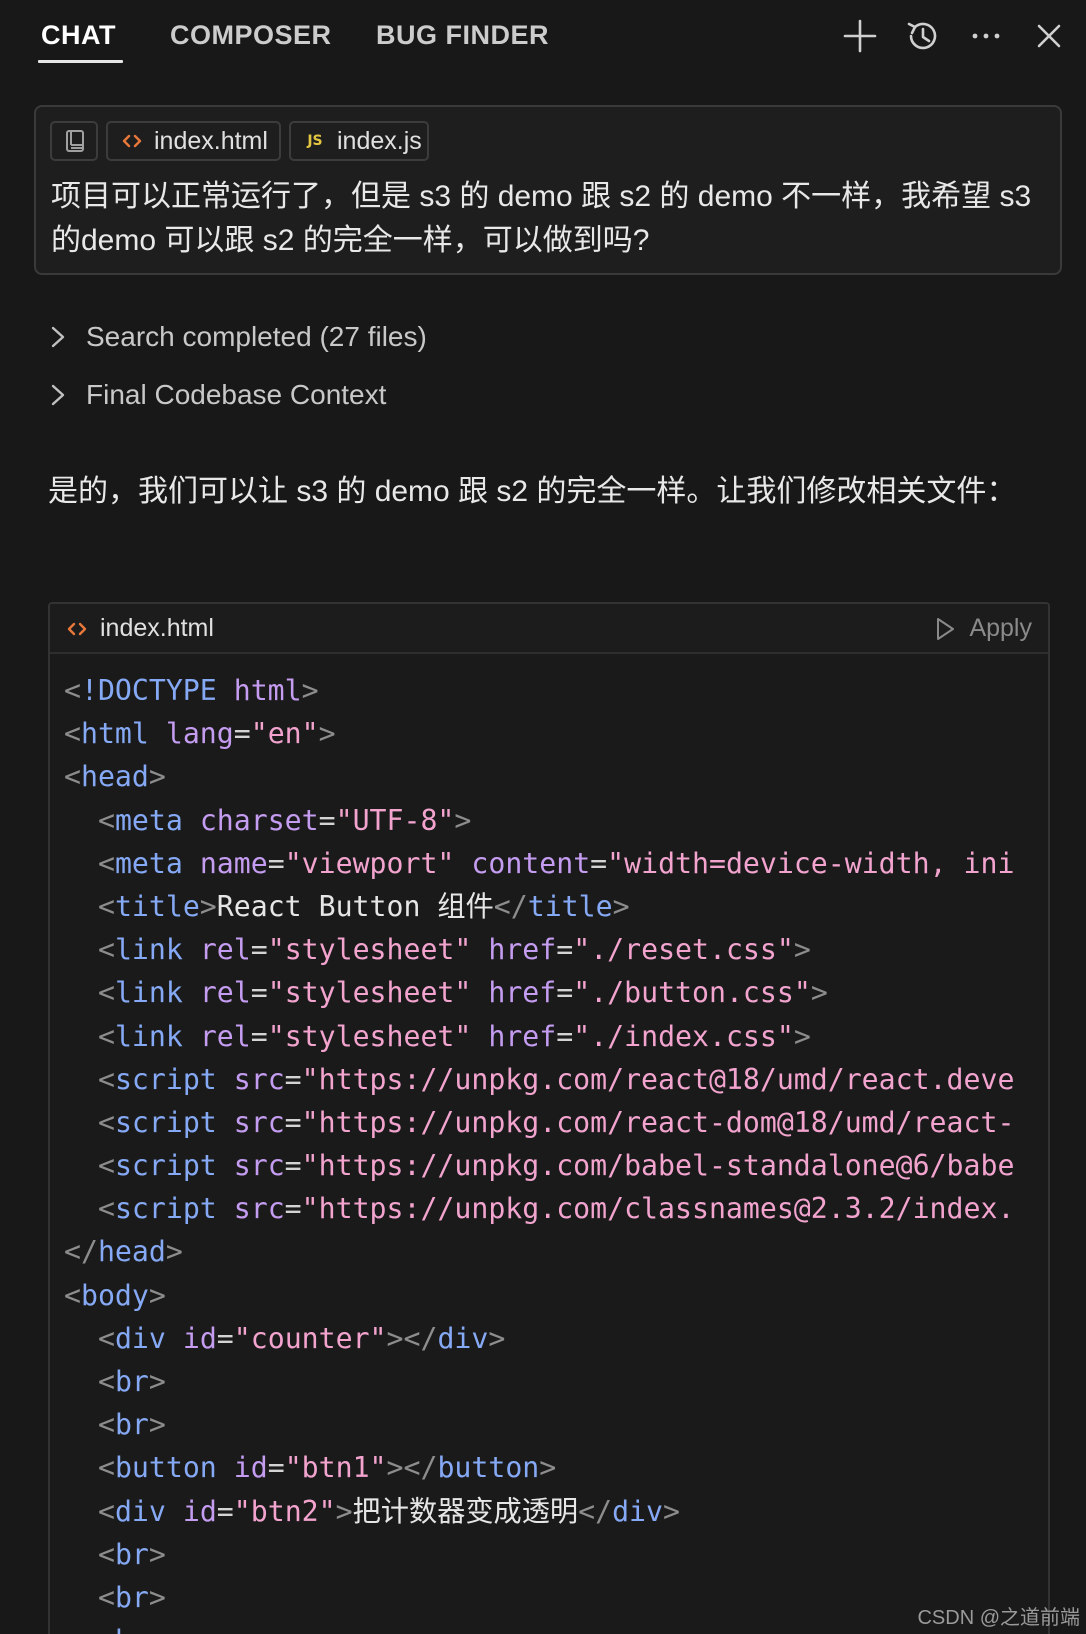  Describe the element at coordinates (355, 906) in the screenshot. I see `code-token: React Button 组件` at that location.